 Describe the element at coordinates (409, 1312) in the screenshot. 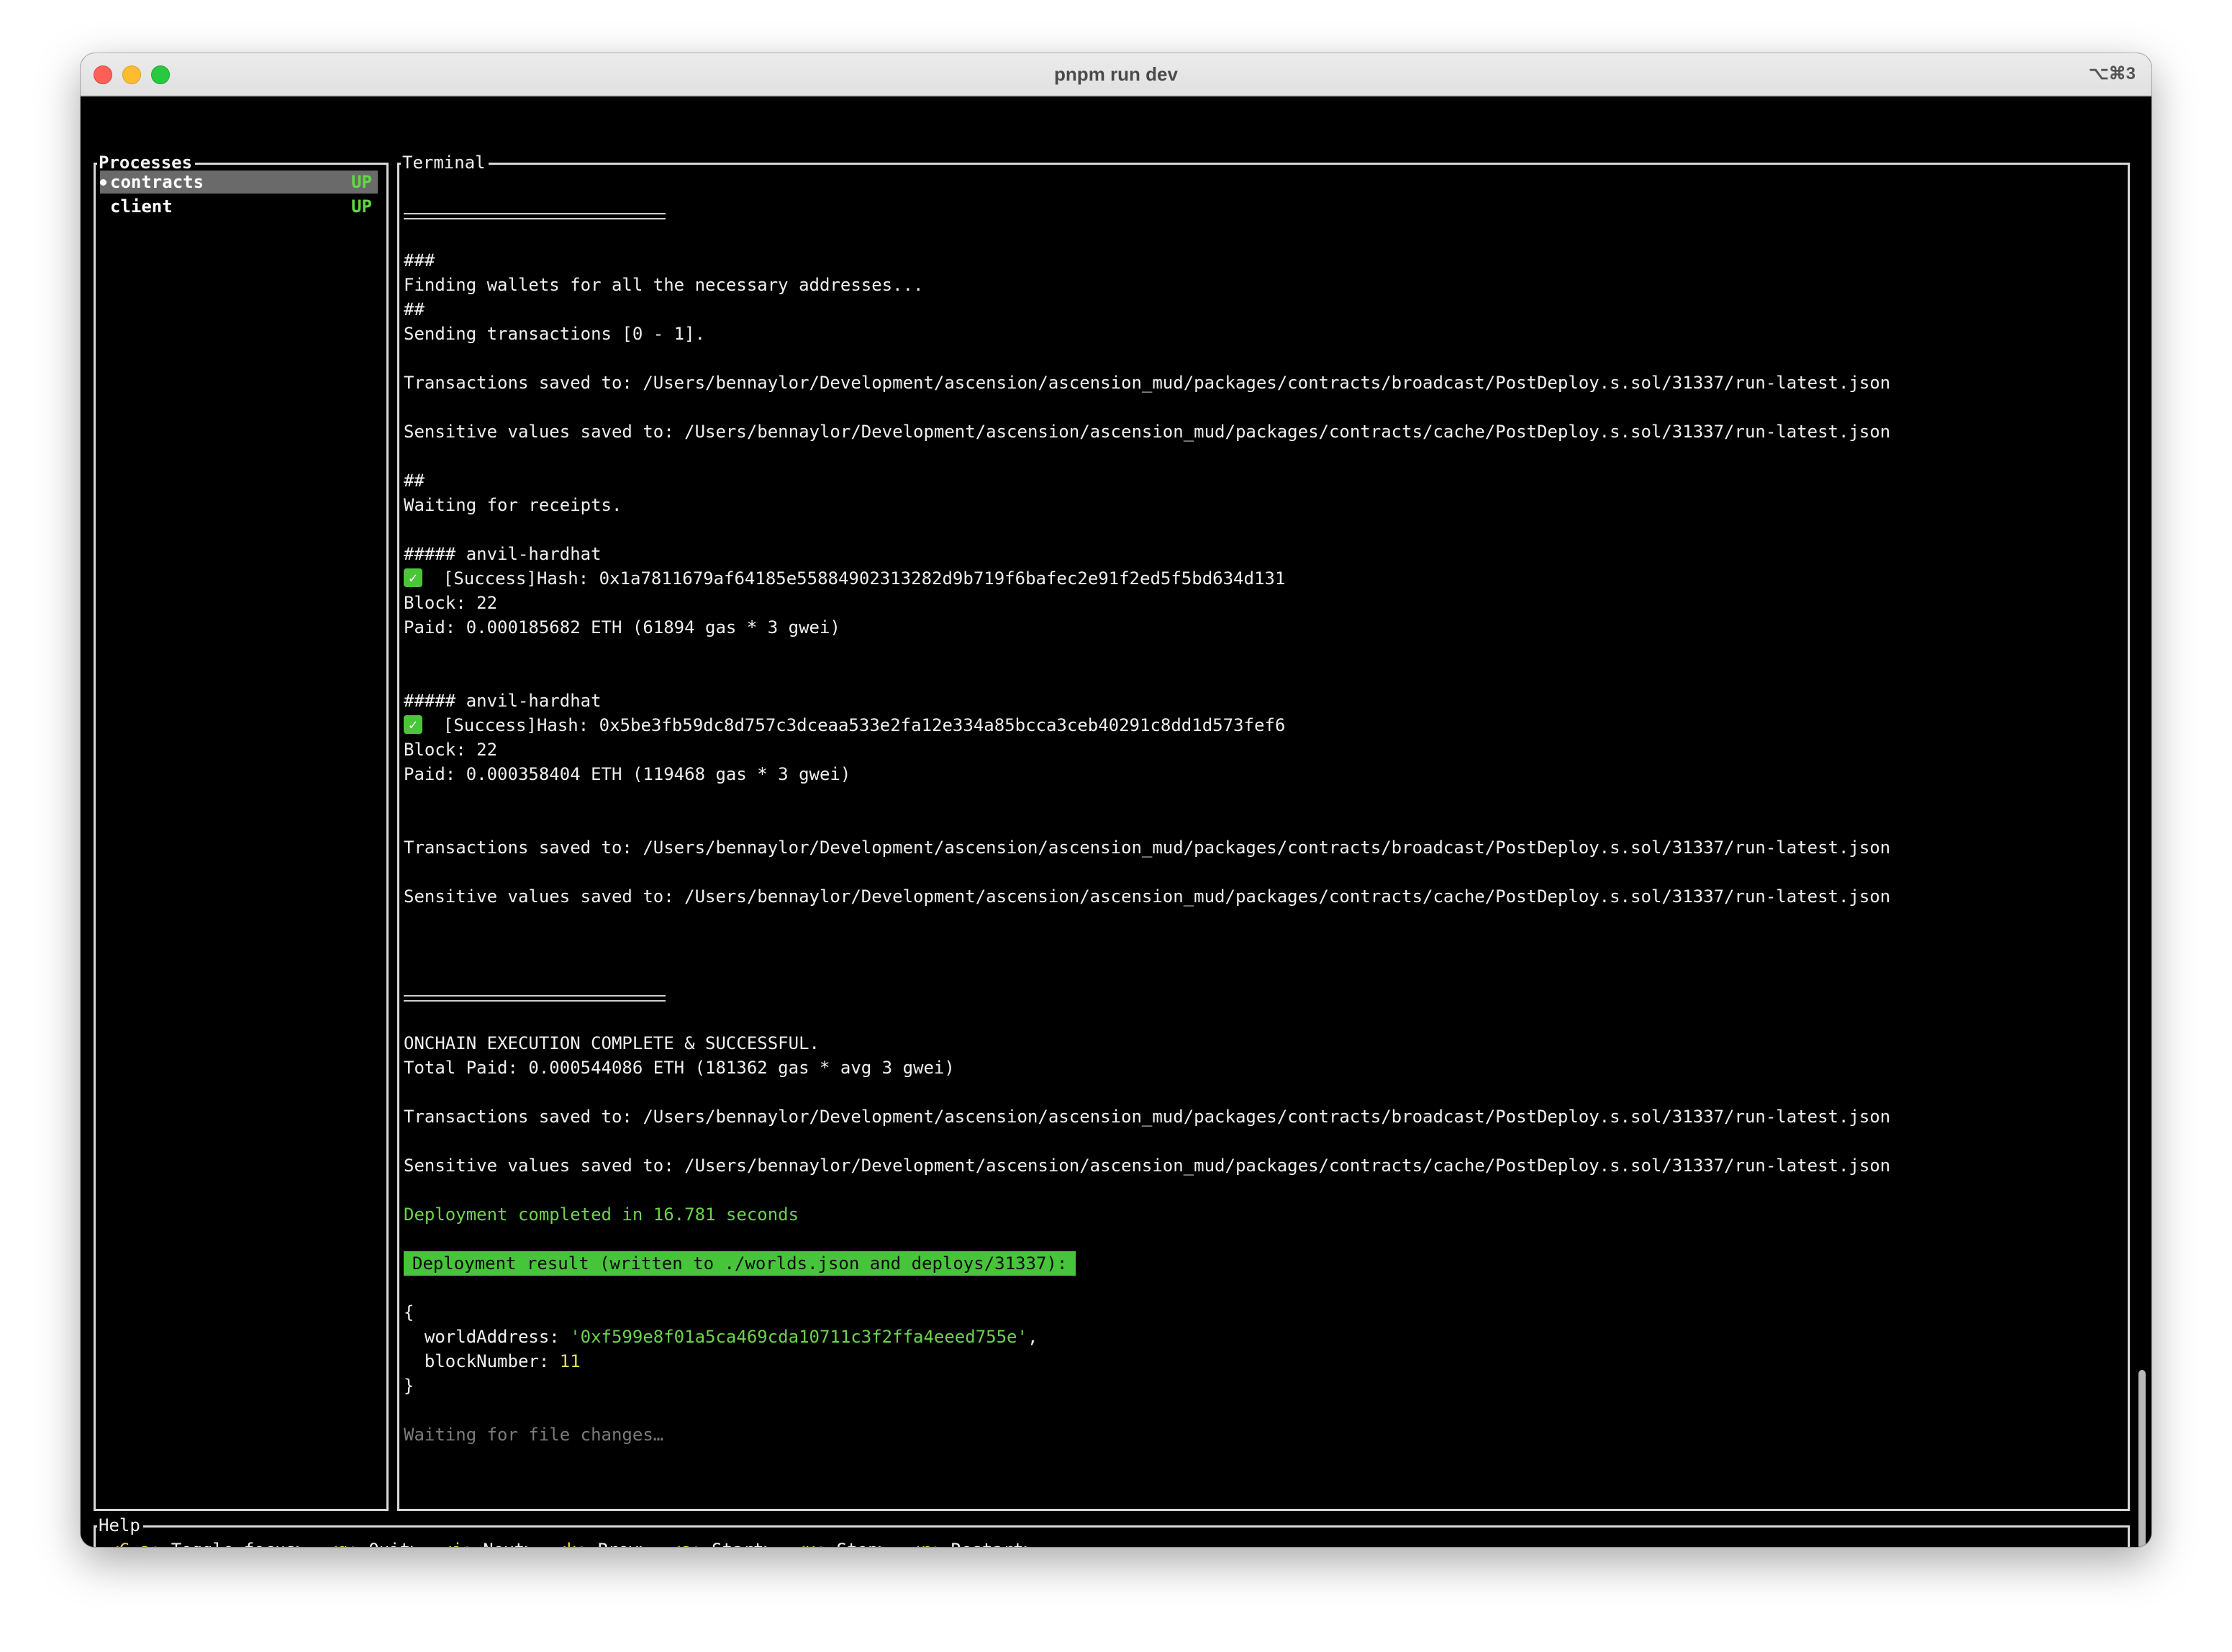

I see `json-brace: {` at that location.